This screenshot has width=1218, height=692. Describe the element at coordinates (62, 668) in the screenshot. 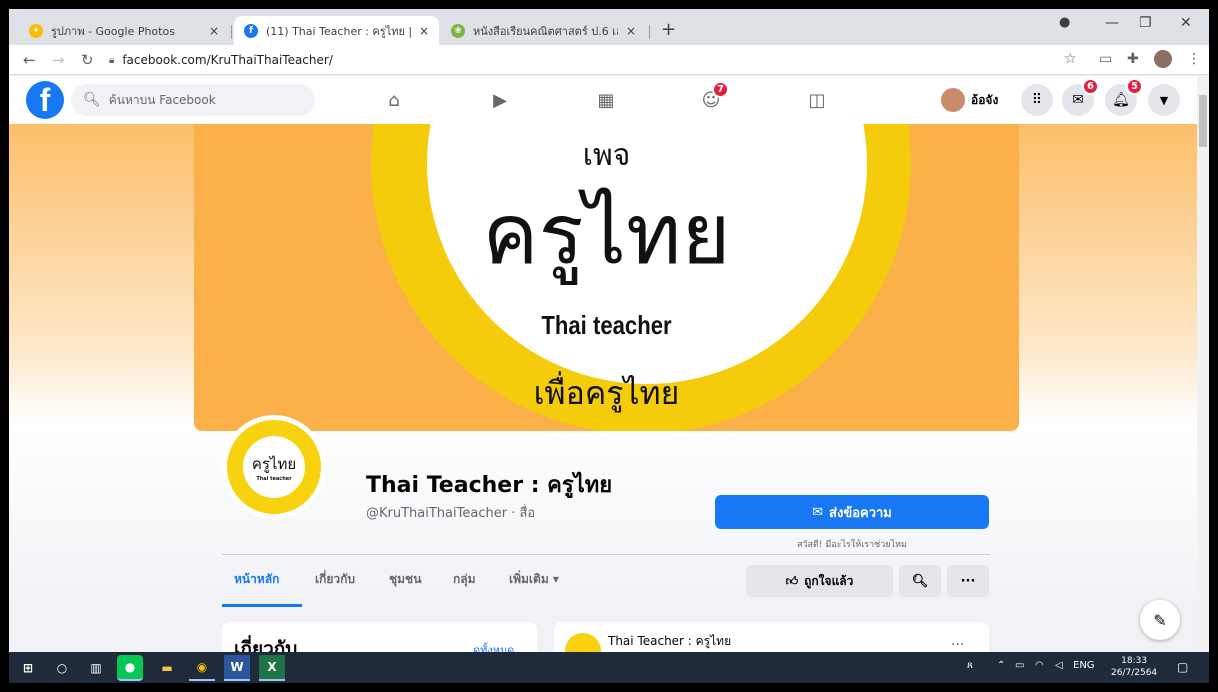

I see `search-icon: ○` at that location.